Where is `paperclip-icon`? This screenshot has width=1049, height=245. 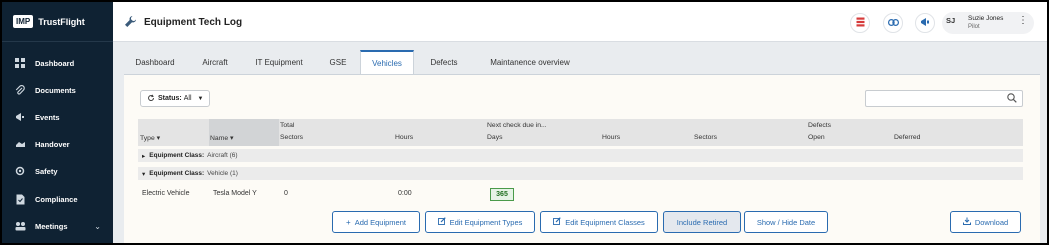
paperclip-icon is located at coordinates (20, 90).